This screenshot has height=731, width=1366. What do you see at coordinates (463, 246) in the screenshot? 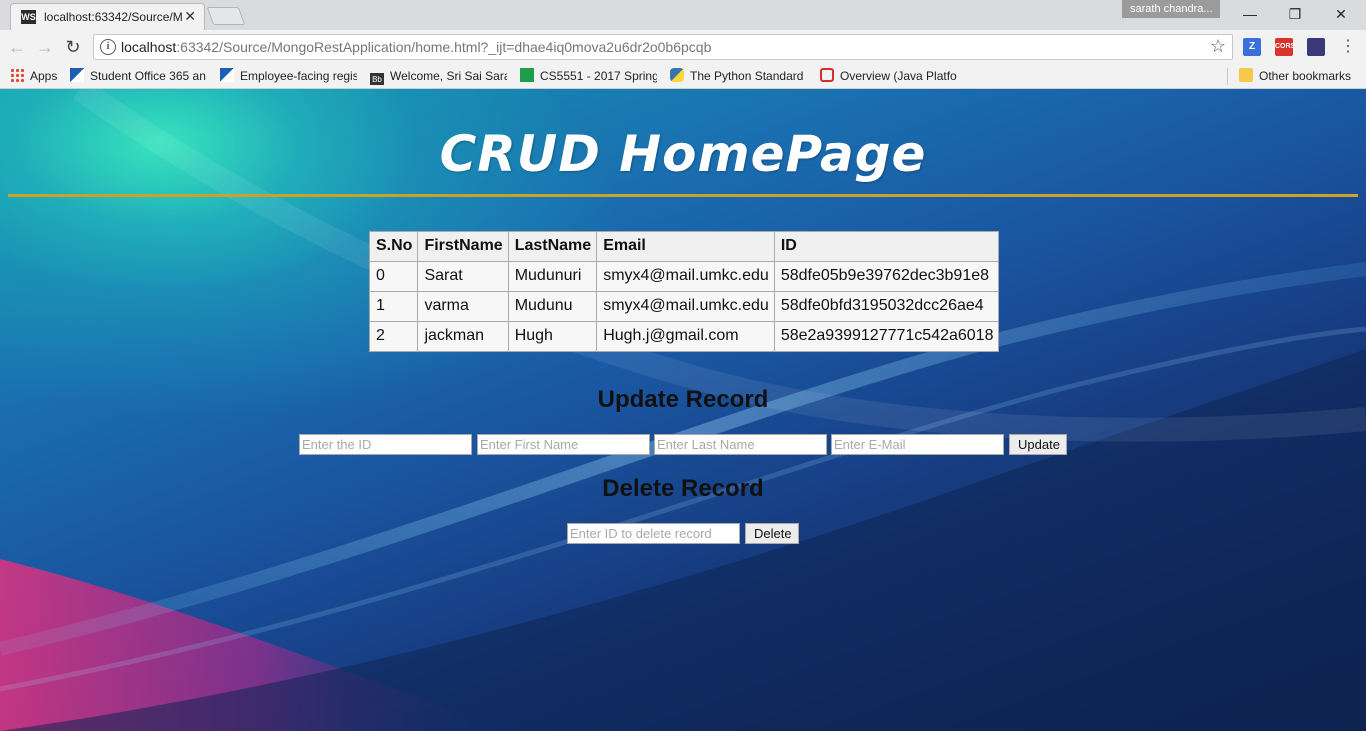
I see `header-firstname: FirstName` at bounding box center [463, 246].